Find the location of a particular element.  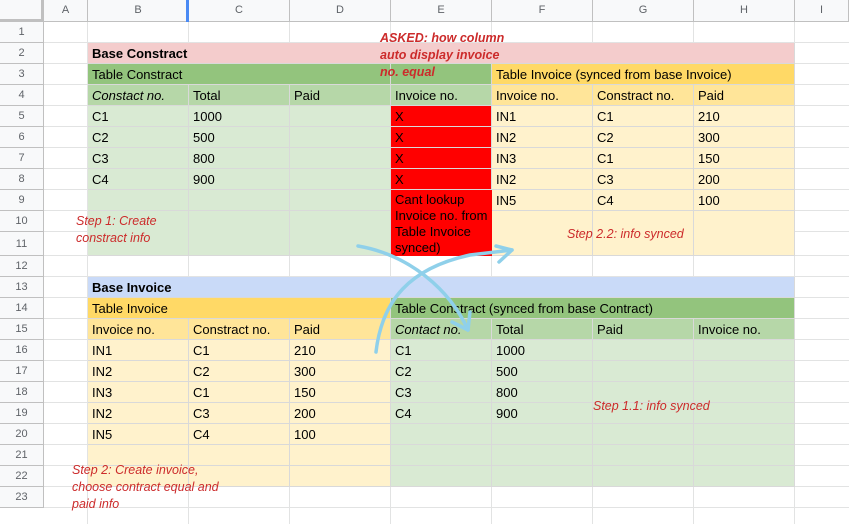

arrowhead-right-icon is located at coordinates (504, 254).